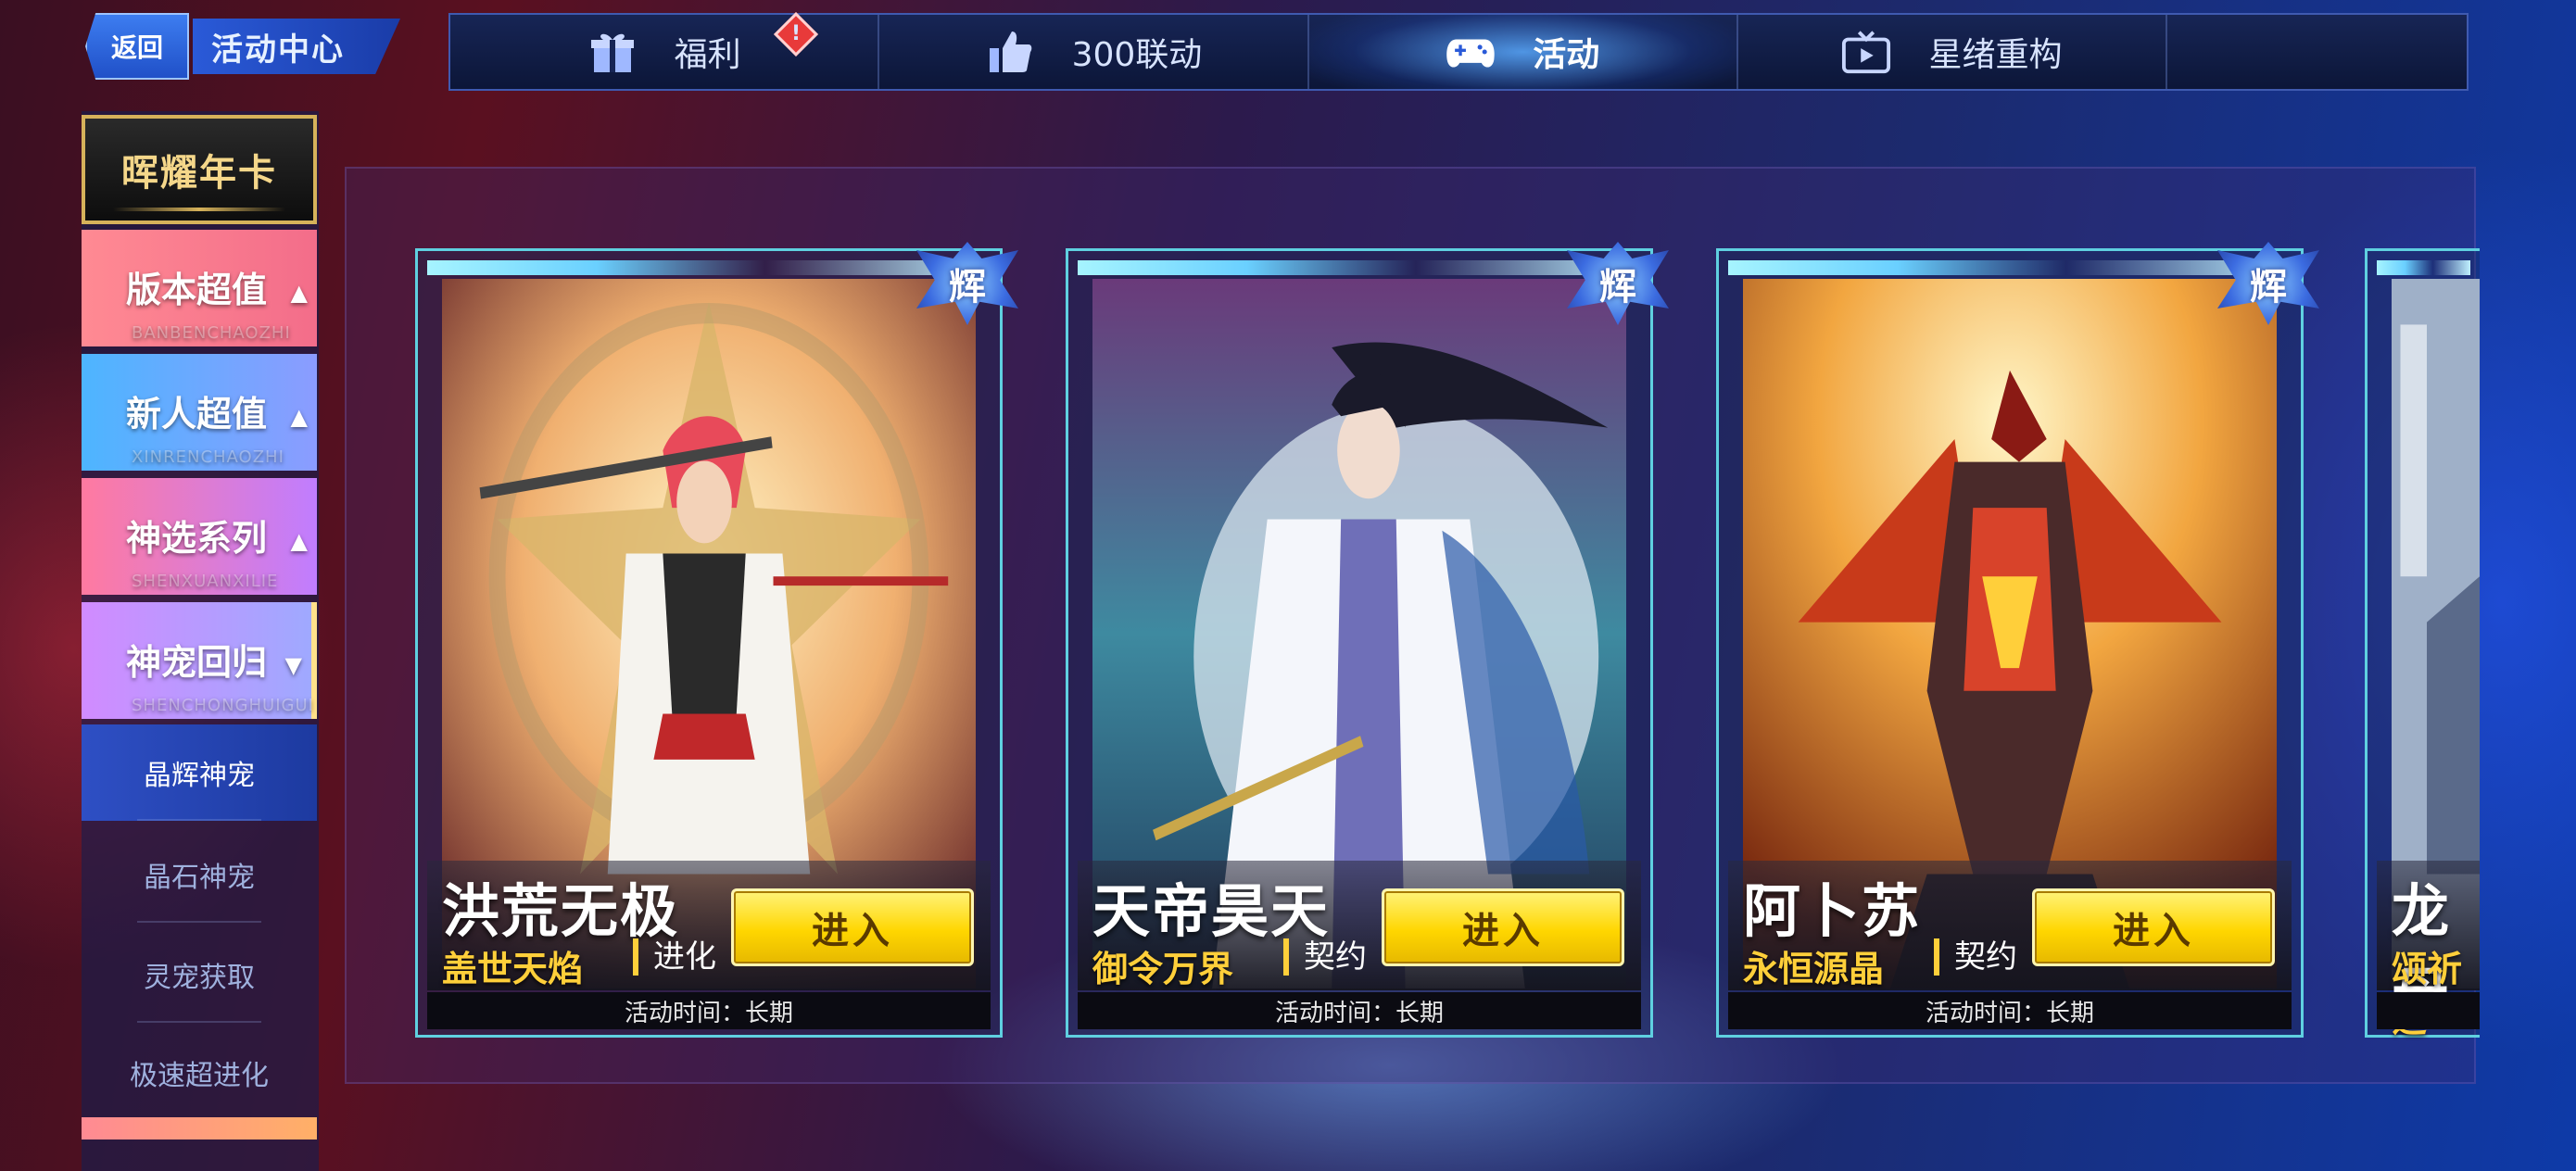  Describe the element at coordinates (1163, 969) in the screenshot. I see `pet-skill: 御令万界` at that location.